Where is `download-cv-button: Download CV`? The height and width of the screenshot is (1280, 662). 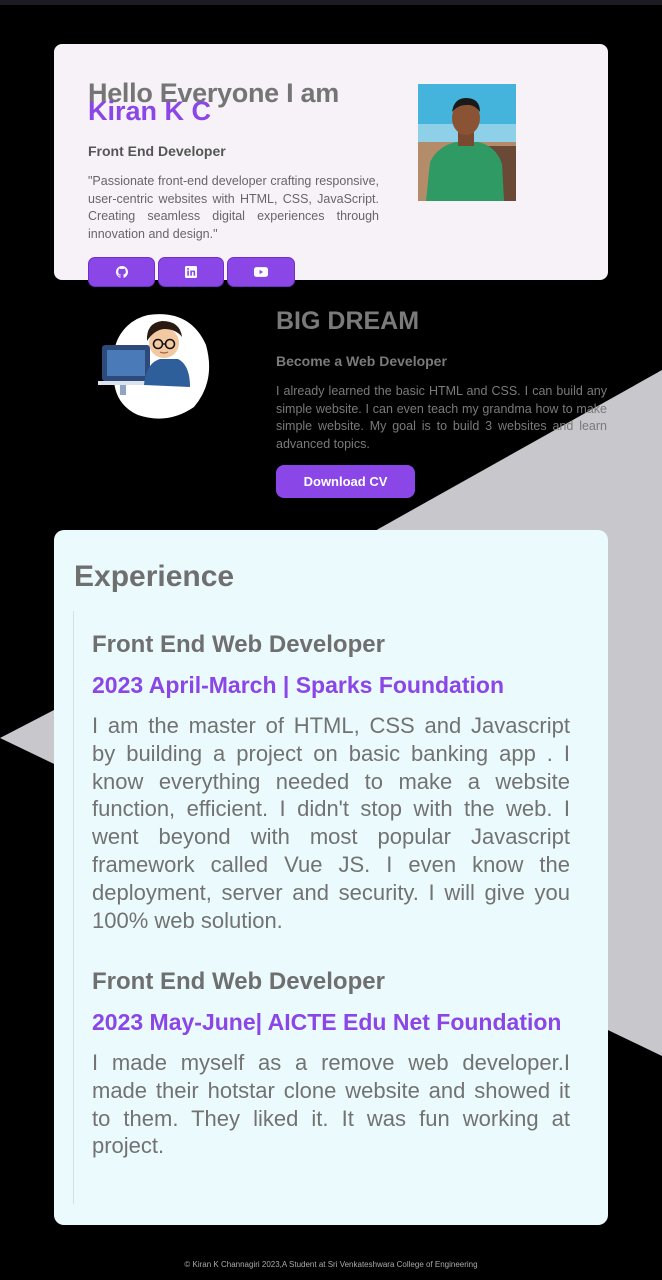 download-cv-button: Download CV is located at coordinates (345, 481).